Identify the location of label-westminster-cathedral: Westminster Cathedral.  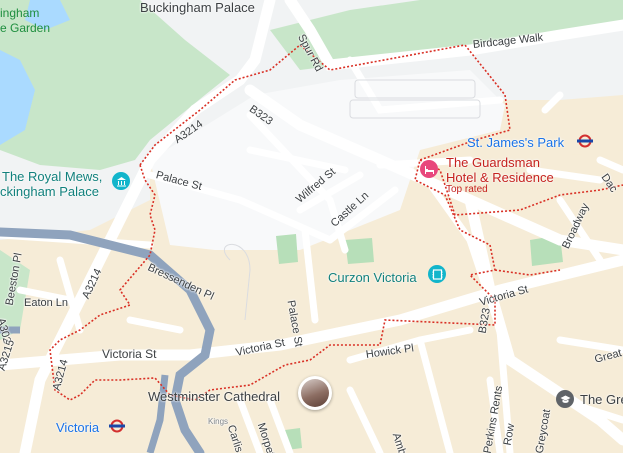
(214, 396).